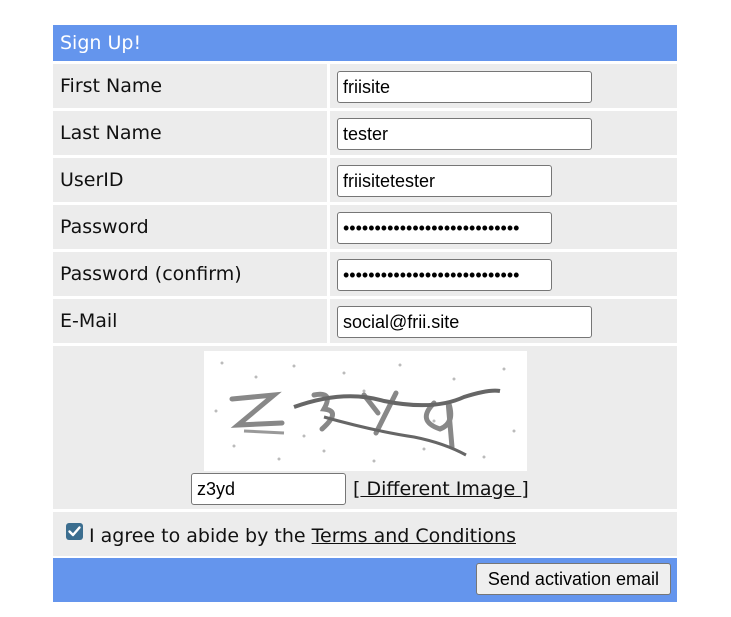 The width and height of the screenshot is (731, 617). I want to click on email-label: E-Mail, so click(190, 321).